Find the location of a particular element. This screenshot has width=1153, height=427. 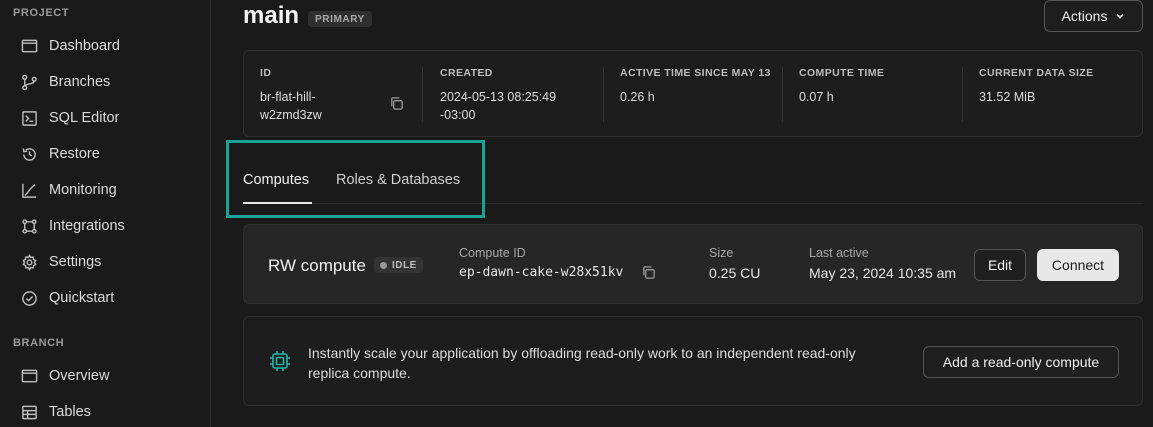

sidebar-item-settings: Settings is located at coordinates (105, 262).